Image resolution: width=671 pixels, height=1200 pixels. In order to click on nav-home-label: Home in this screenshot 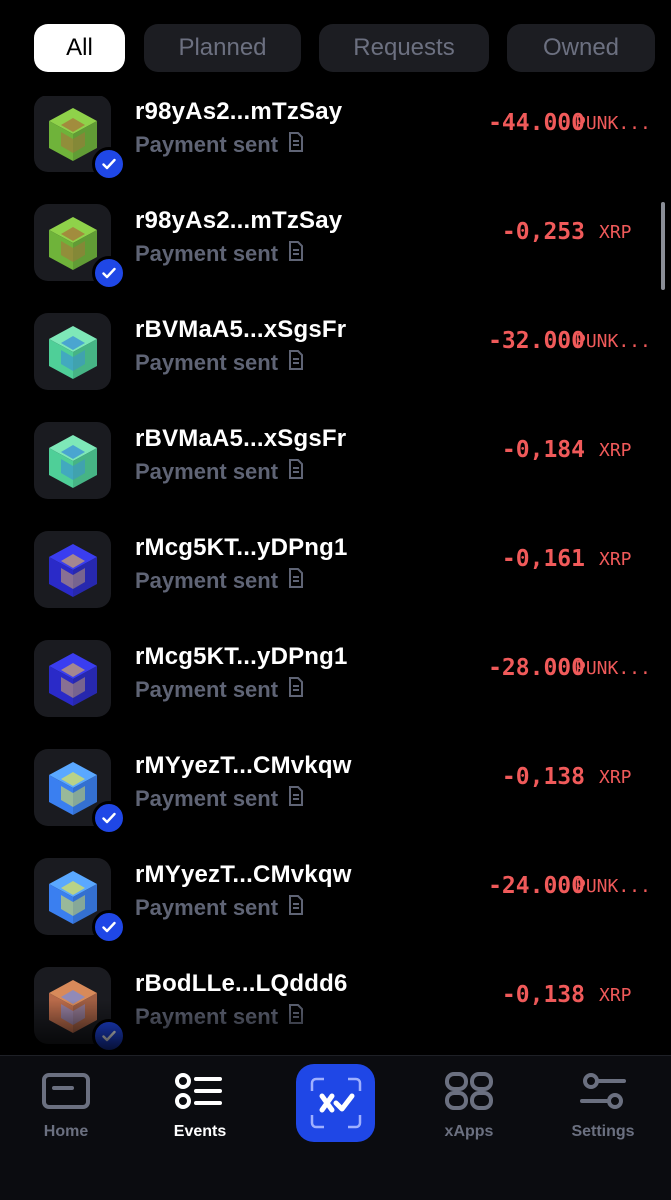, I will do `click(66, 1131)`.